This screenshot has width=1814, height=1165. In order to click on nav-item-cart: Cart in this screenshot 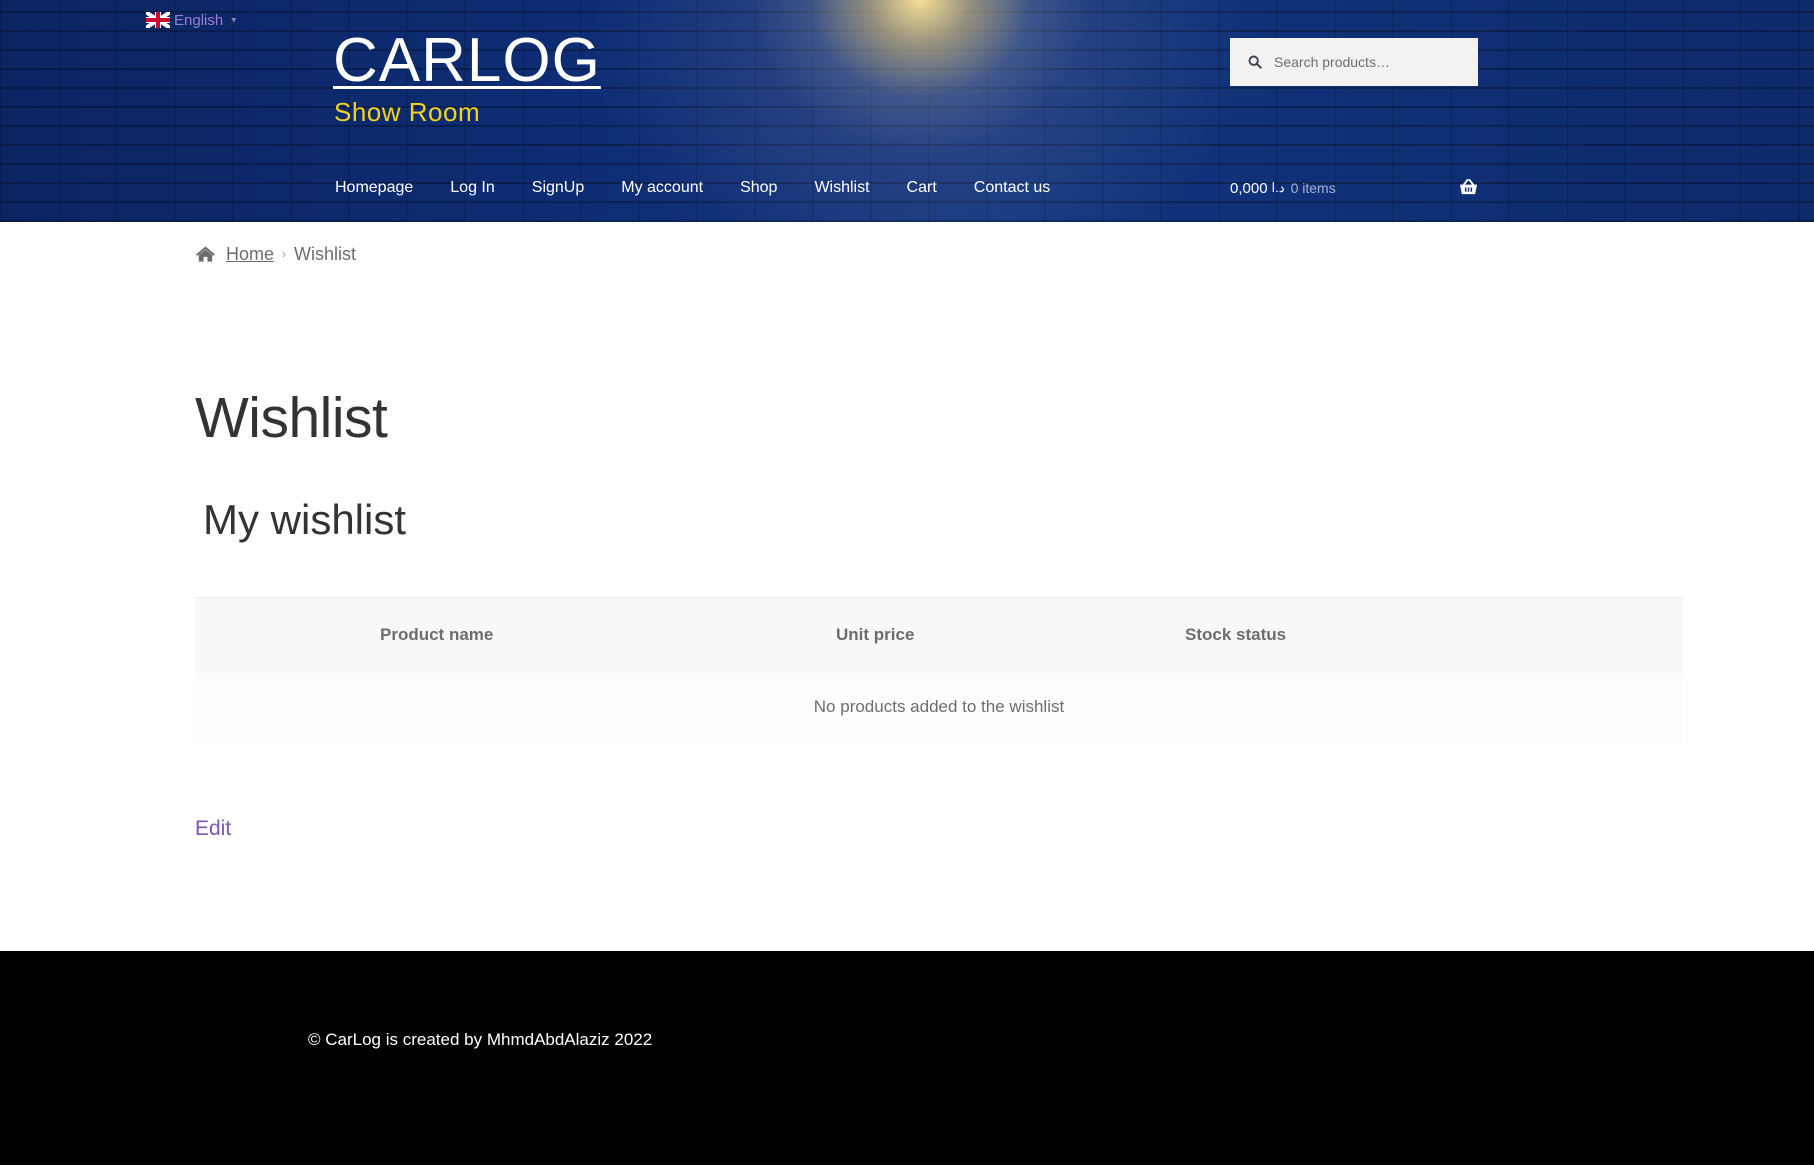, I will do `click(922, 188)`.